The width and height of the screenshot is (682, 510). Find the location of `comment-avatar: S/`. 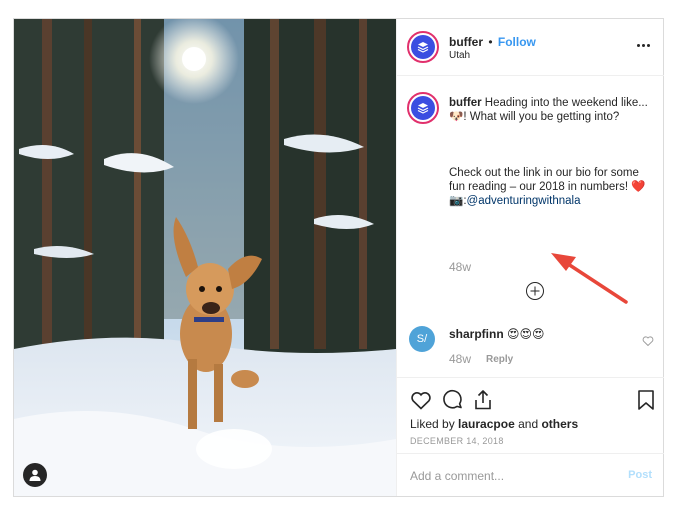

comment-avatar: S/ is located at coordinates (422, 339).